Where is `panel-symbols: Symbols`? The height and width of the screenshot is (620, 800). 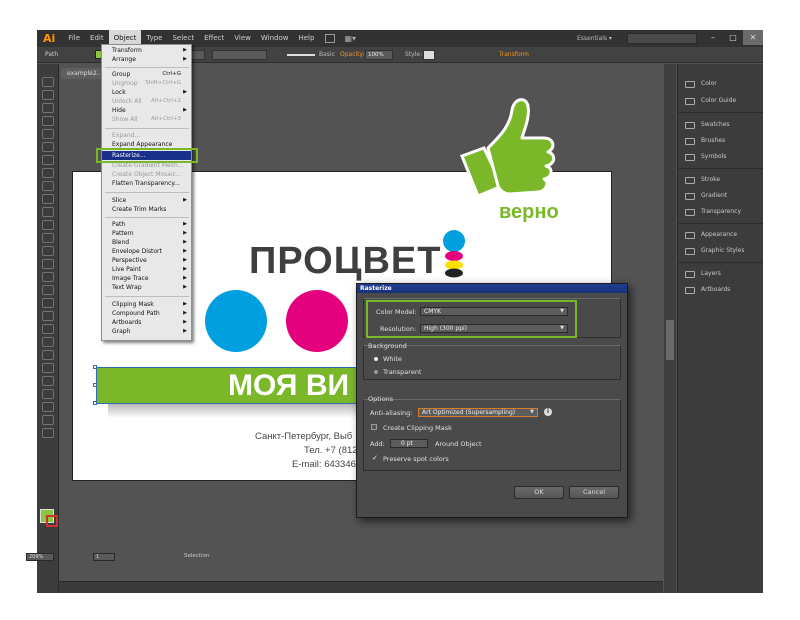
panel-symbols: Symbols is located at coordinates (720, 157).